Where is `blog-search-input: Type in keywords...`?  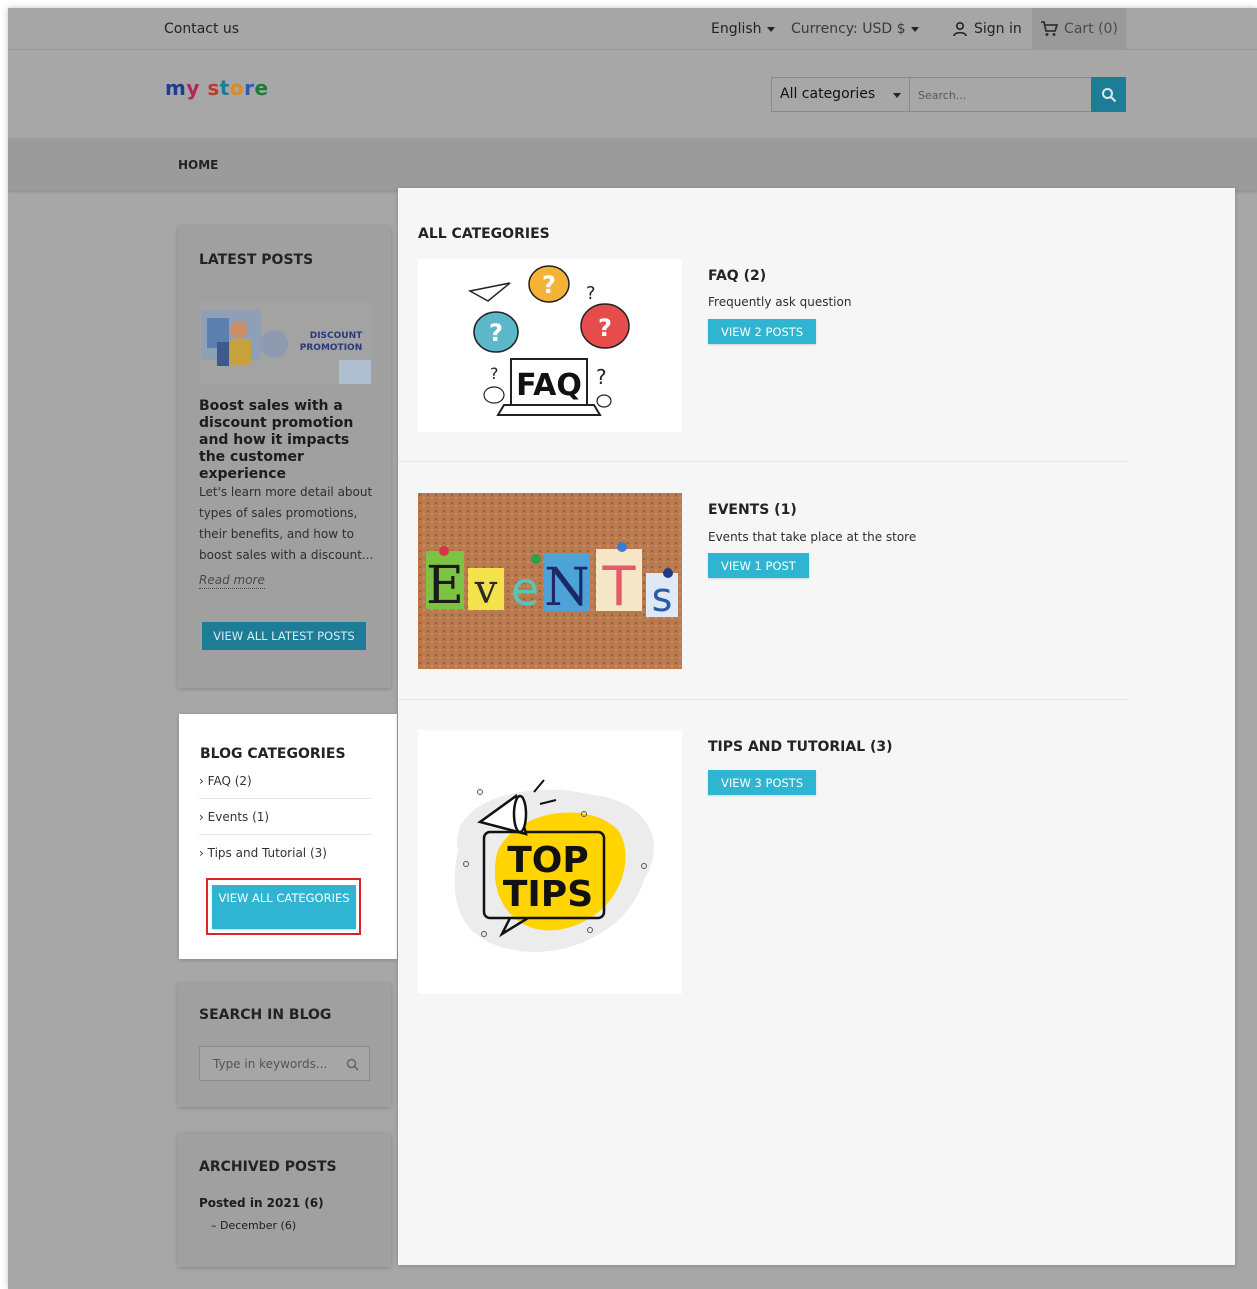
blog-search-input: Type in keywords... is located at coordinates (284, 1063).